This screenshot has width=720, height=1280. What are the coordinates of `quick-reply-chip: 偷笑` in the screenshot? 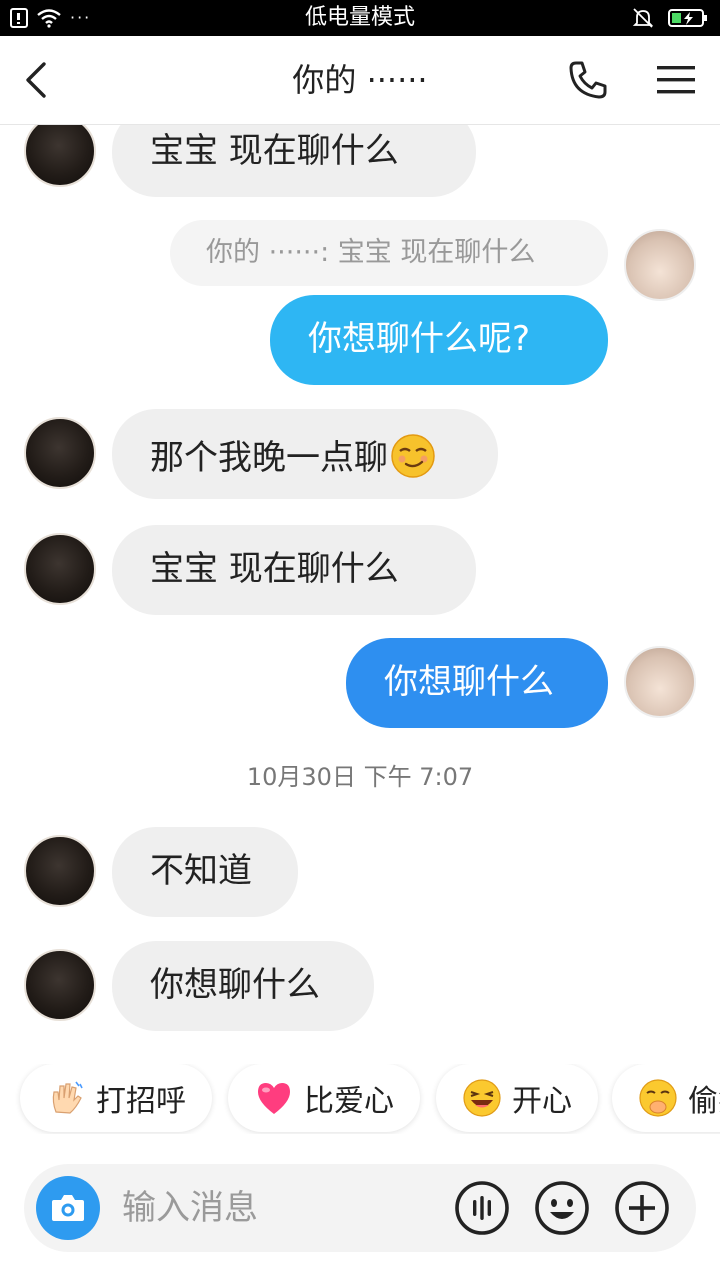 It's located at (666, 1098).